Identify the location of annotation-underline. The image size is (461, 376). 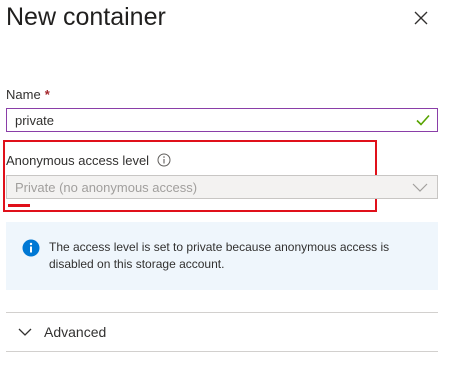
(19, 205).